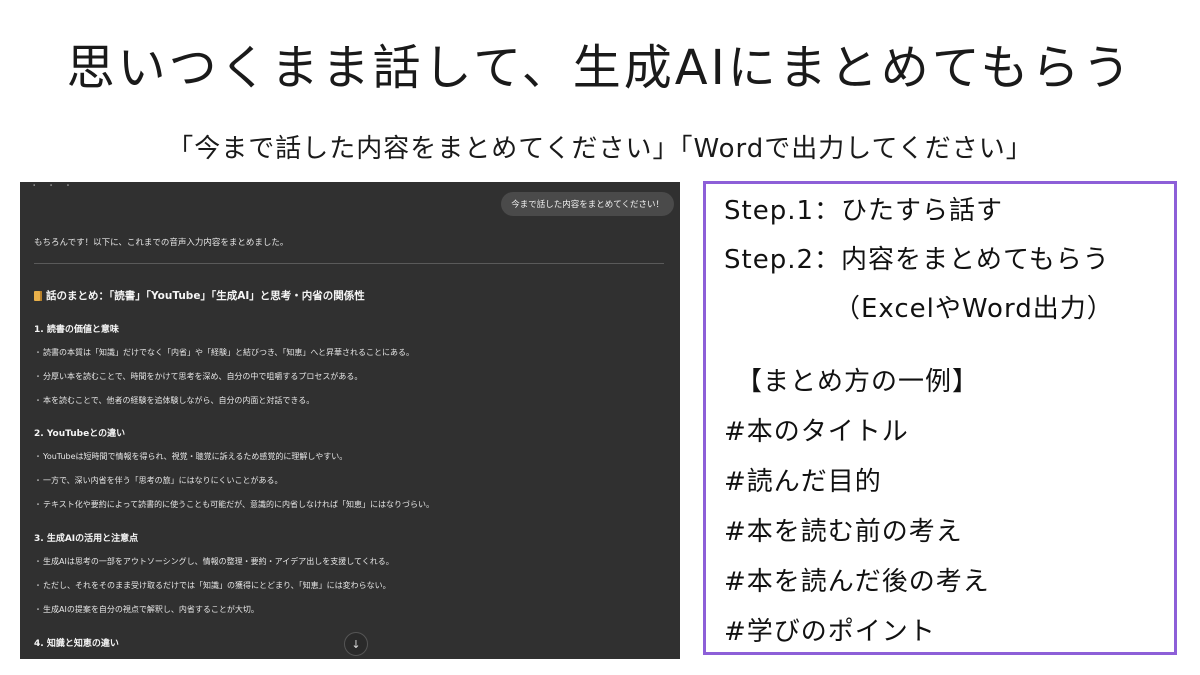  I want to click on section-title: 2. YouTubeとの違い, so click(80, 434).